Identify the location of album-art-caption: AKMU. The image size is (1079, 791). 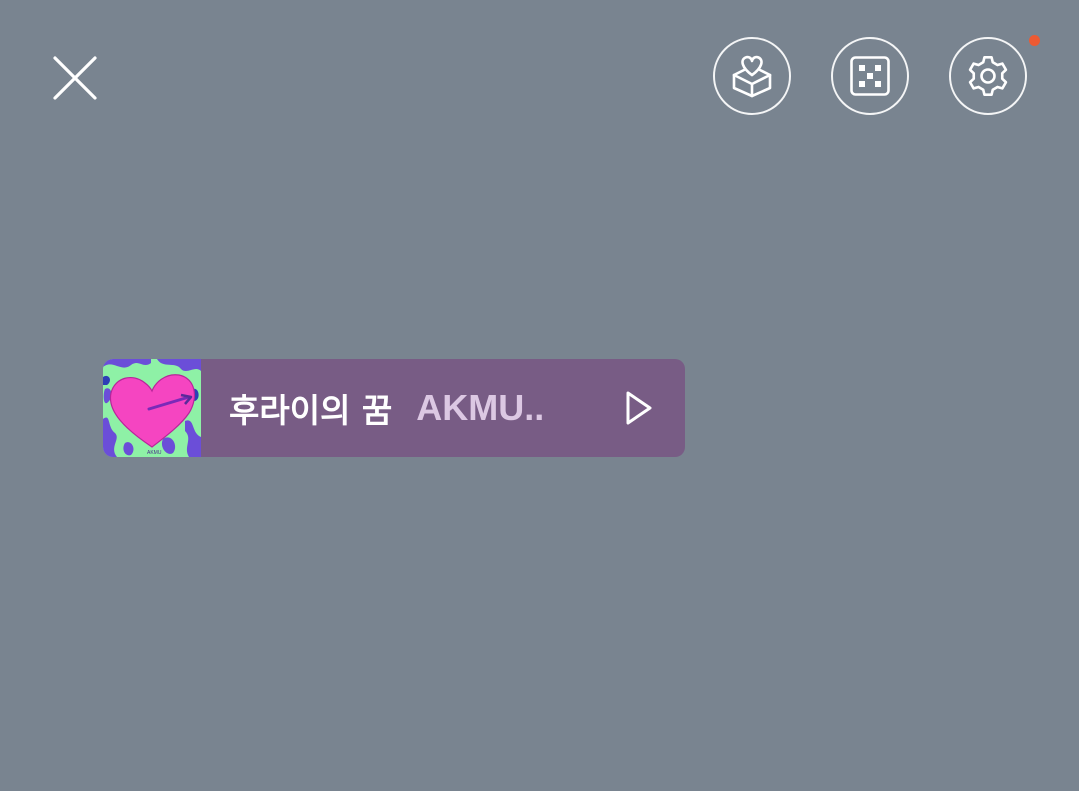
(154, 453).